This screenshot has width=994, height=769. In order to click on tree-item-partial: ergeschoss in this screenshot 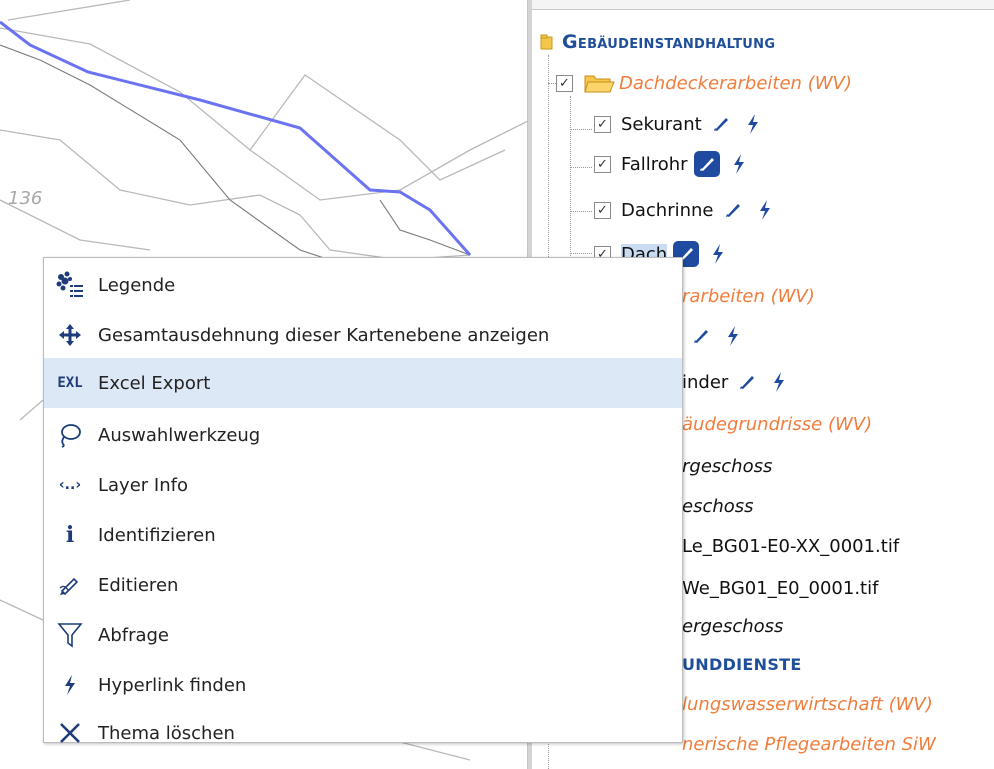, I will do `click(732, 626)`.